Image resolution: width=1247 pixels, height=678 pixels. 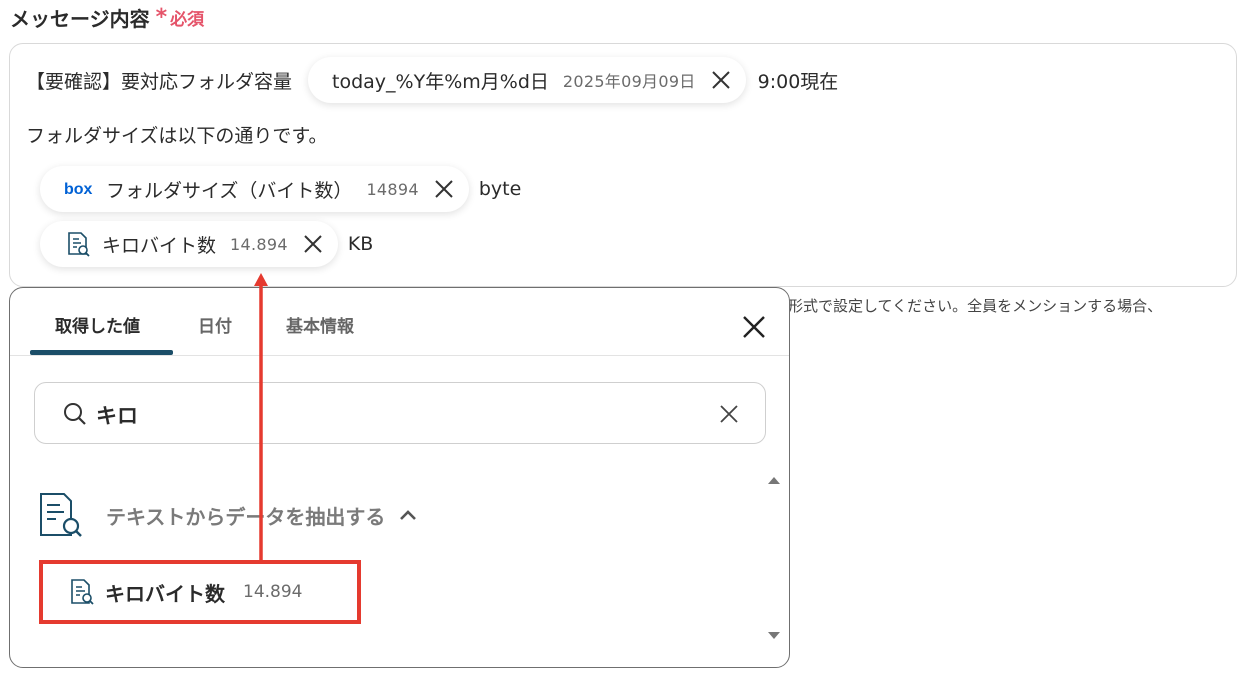 What do you see at coordinates (400, 413) in the screenshot?
I see `search-input: キロ` at bounding box center [400, 413].